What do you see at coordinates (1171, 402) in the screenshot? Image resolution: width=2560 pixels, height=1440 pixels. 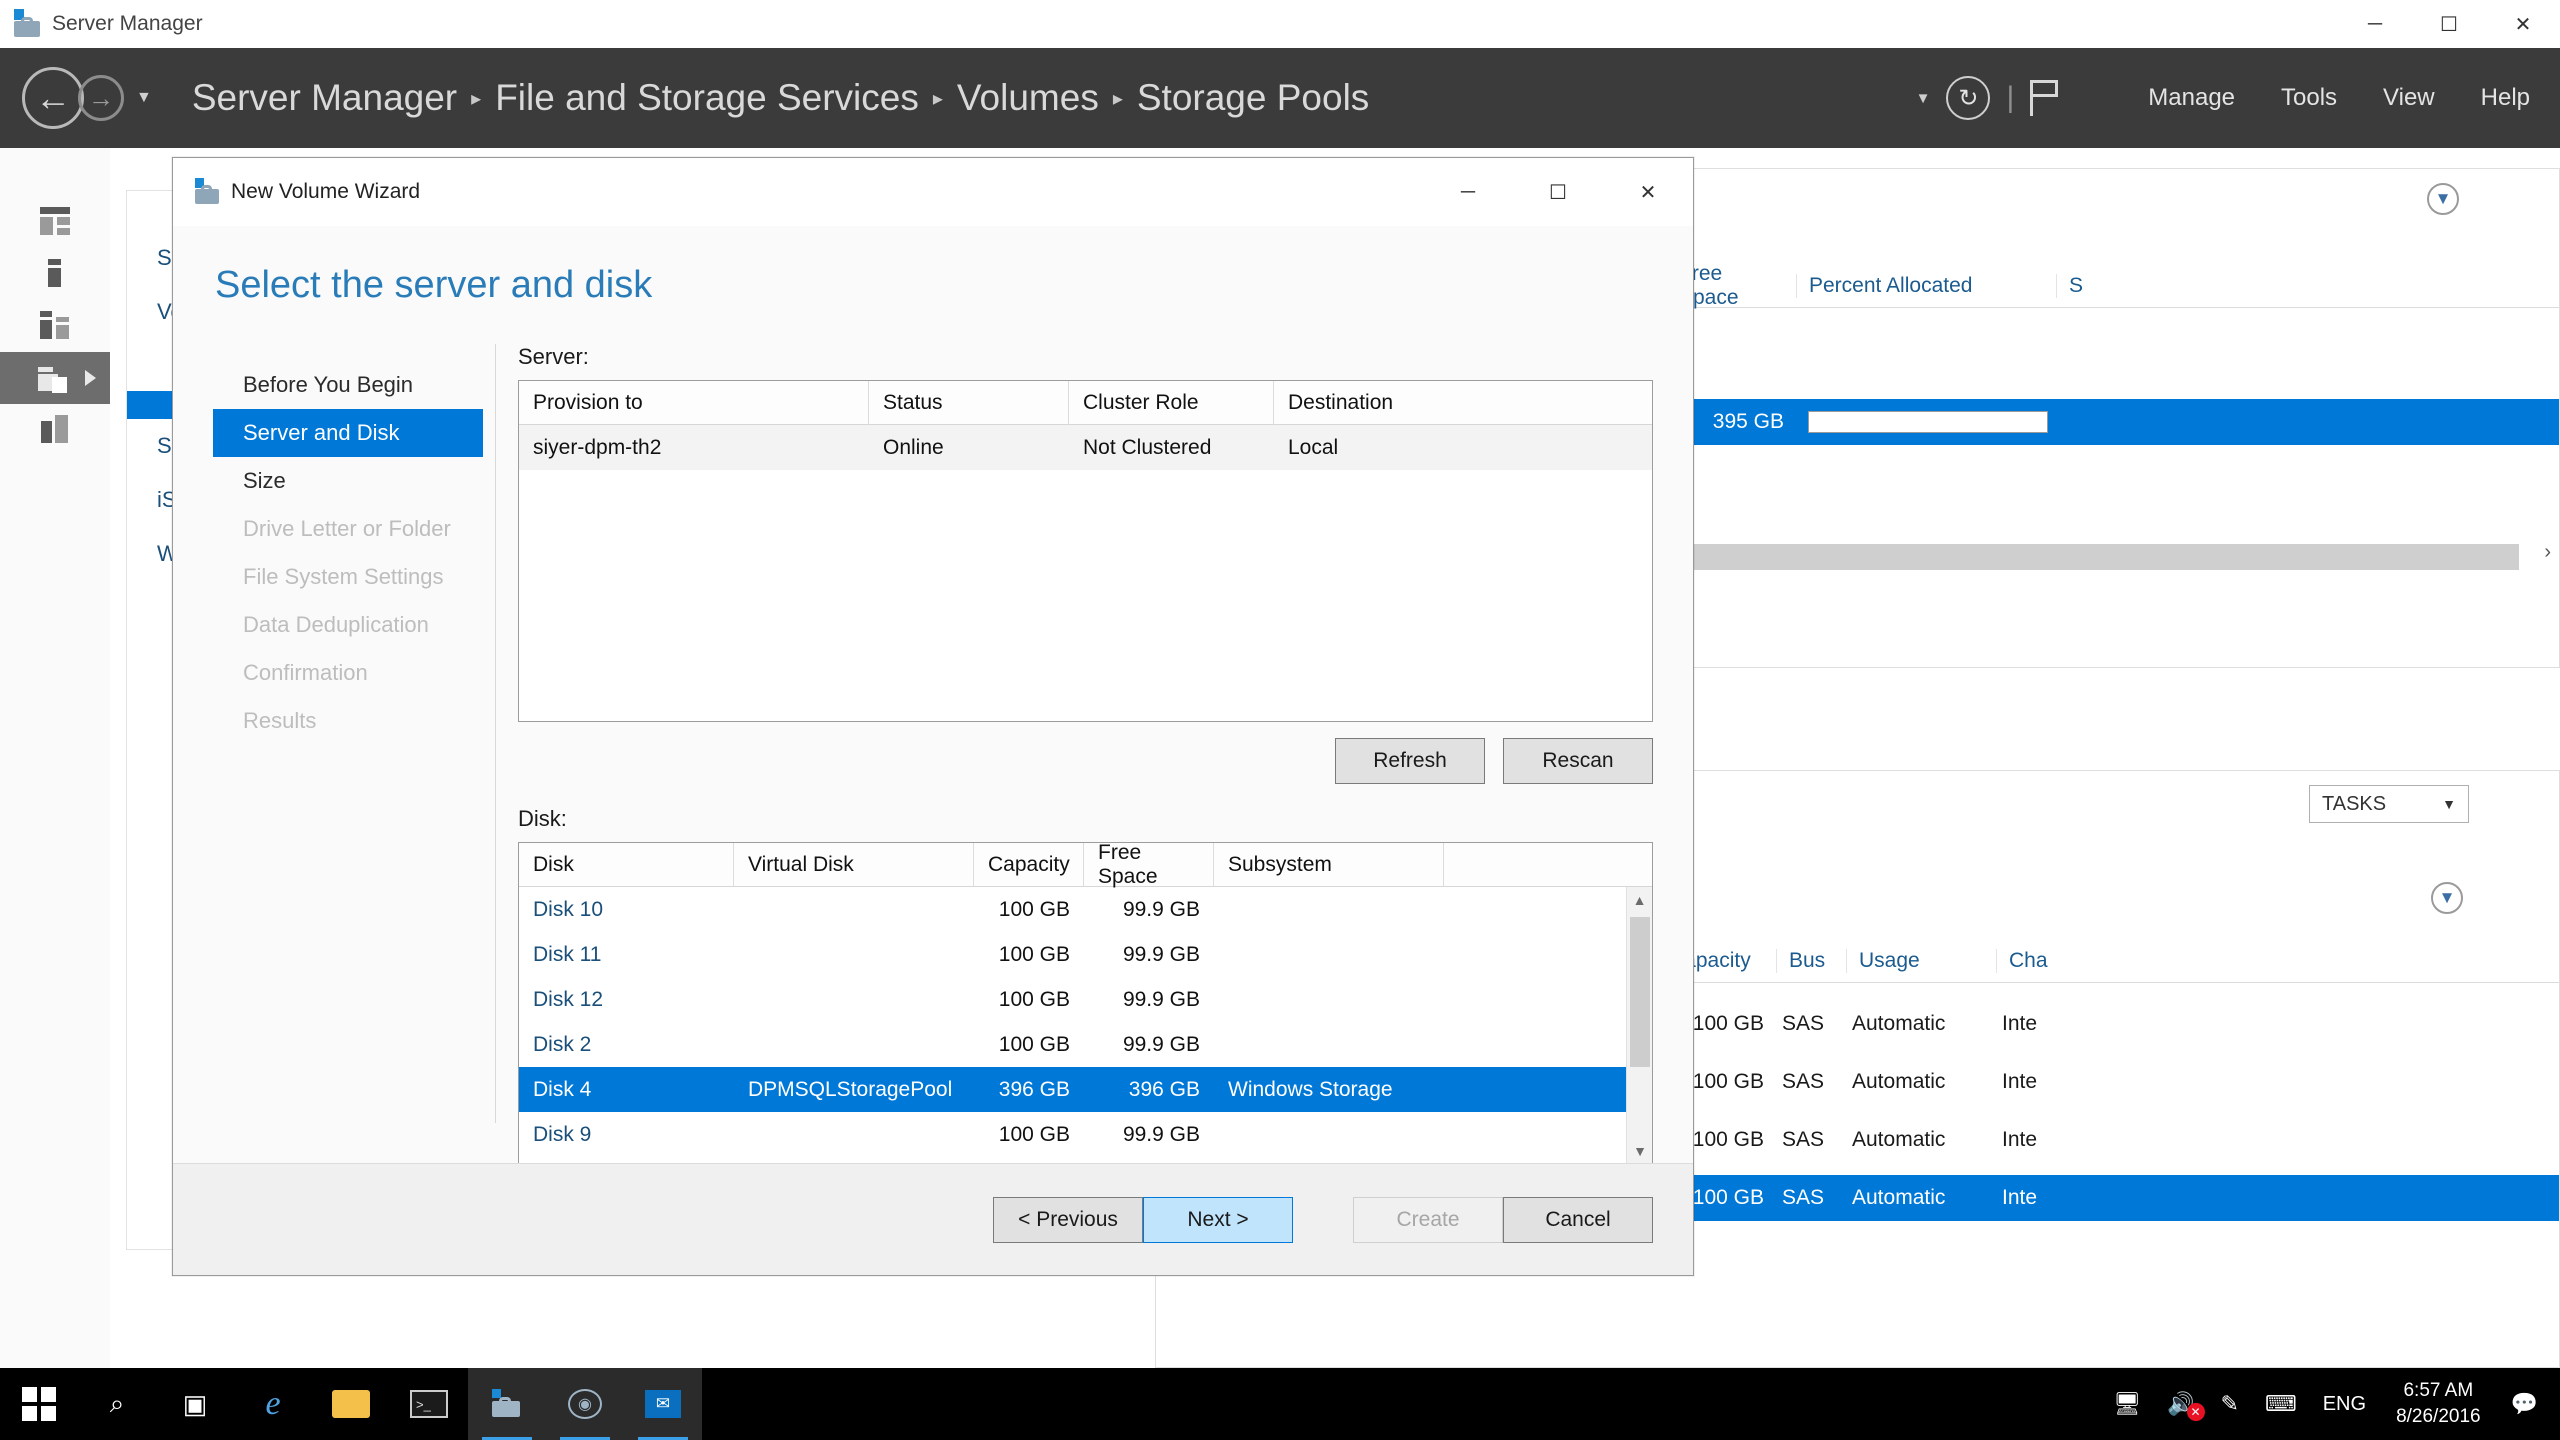 I see `column-cluster-role: Cluster Role` at bounding box center [1171, 402].